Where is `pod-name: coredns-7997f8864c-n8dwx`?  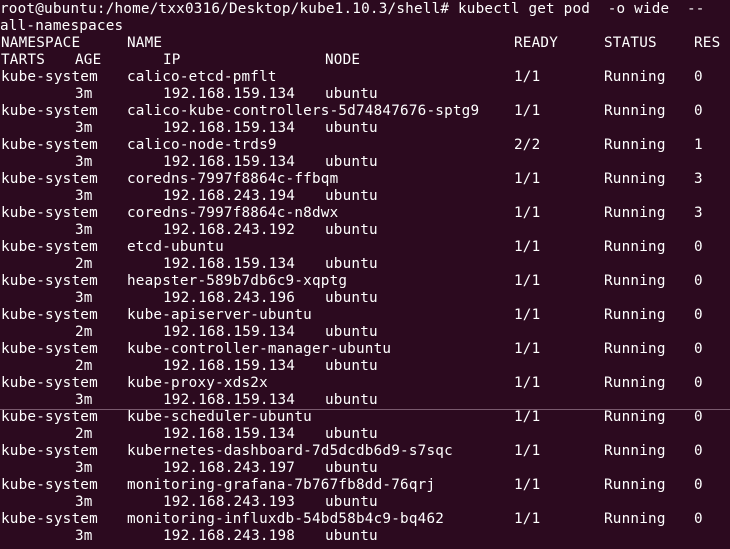
pod-name: coredns-7997f8864c-n8dwx is located at coordinates (233, 213).